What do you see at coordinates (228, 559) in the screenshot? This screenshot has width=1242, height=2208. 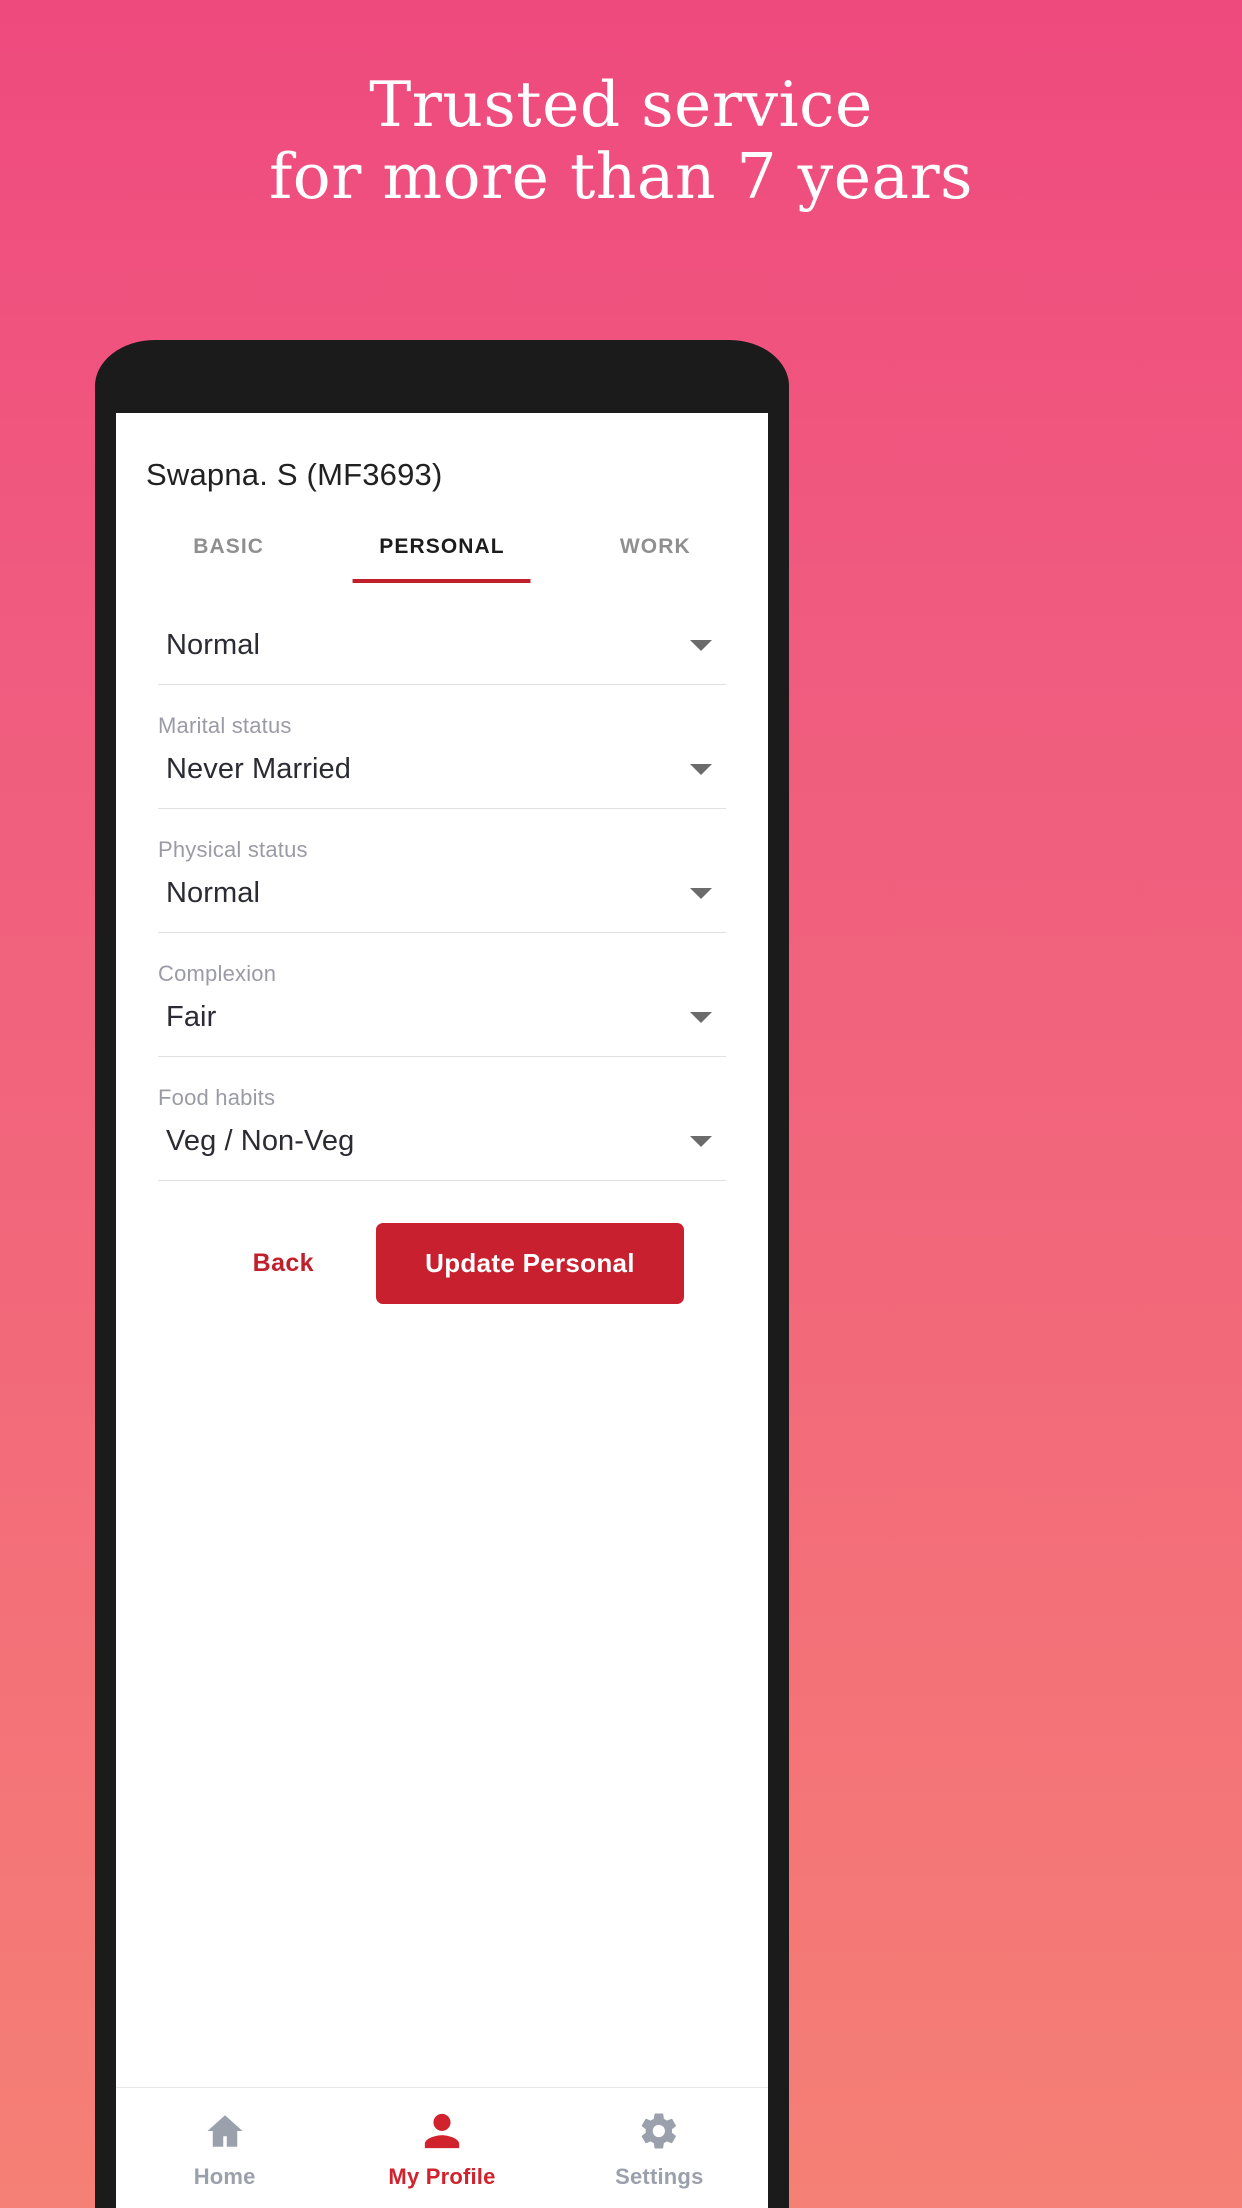 I see `tab-basic: BASIC` at bounding box center [228, 559].